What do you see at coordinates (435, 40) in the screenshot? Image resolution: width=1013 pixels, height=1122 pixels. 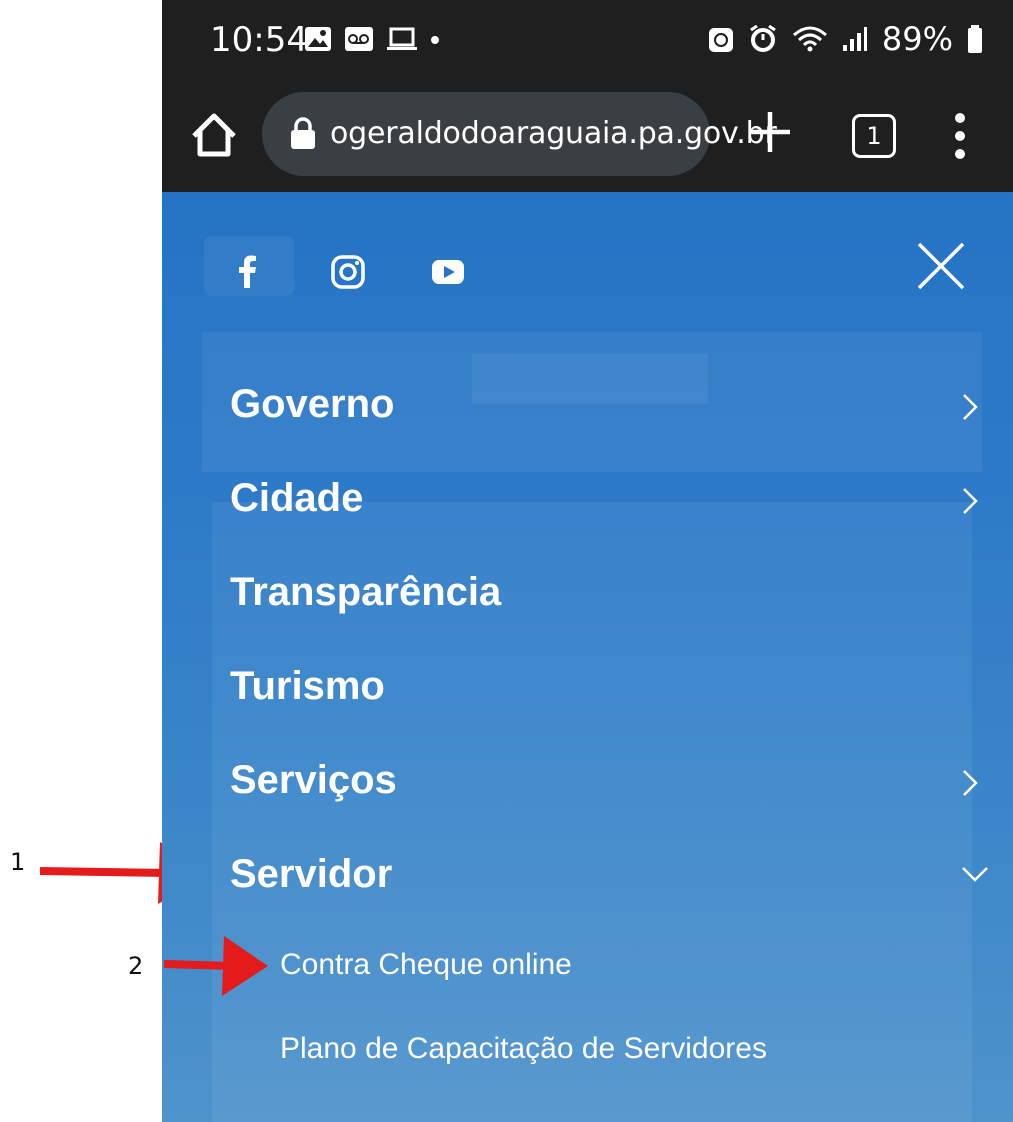 I see `more-notifications-icon` at bounding box center [435, 40].